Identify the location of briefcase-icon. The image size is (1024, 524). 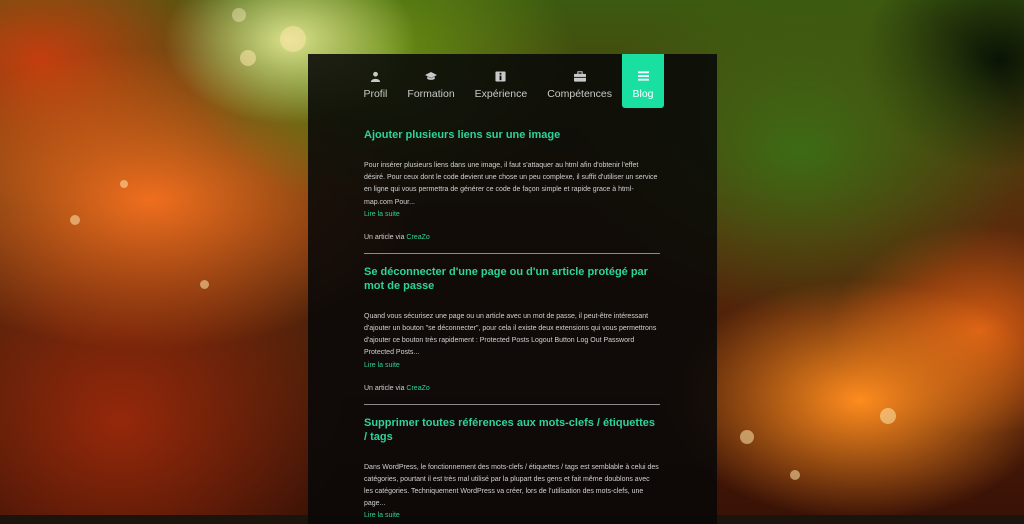
(579, 76).